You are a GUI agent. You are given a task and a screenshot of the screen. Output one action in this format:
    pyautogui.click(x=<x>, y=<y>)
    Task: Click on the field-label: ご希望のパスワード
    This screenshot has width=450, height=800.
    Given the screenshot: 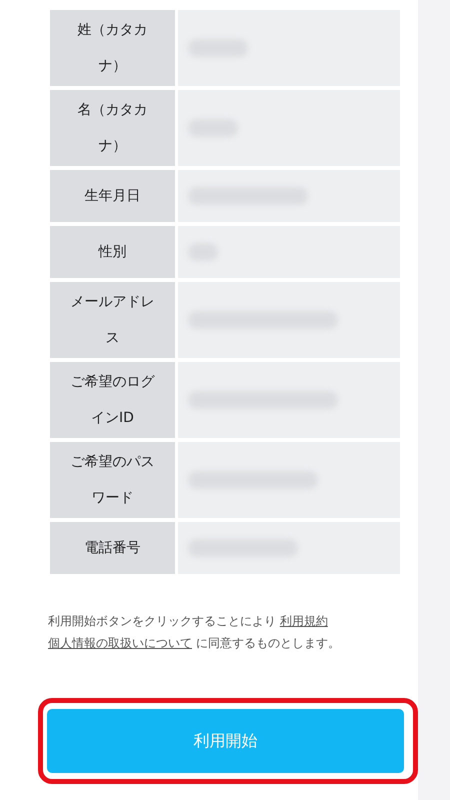 What is the action you would take?
    pyautogui.click(x=112, y=480)
    